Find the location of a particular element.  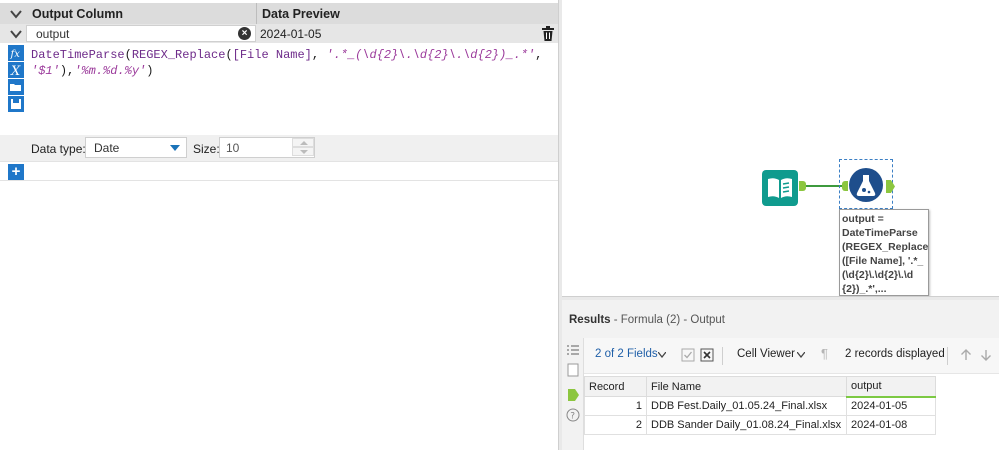

cell-viewer-chevron-down-icon is located at coordinates (801, 355).